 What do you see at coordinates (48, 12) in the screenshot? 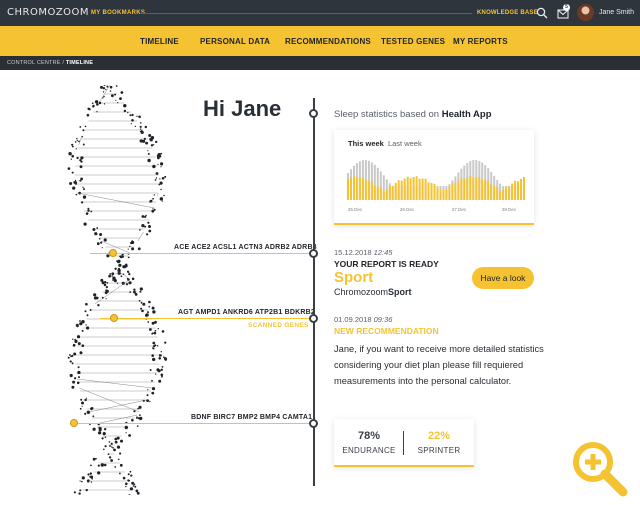
I see `logo: CHROMOZOOM` at bounding box center [48, 12].